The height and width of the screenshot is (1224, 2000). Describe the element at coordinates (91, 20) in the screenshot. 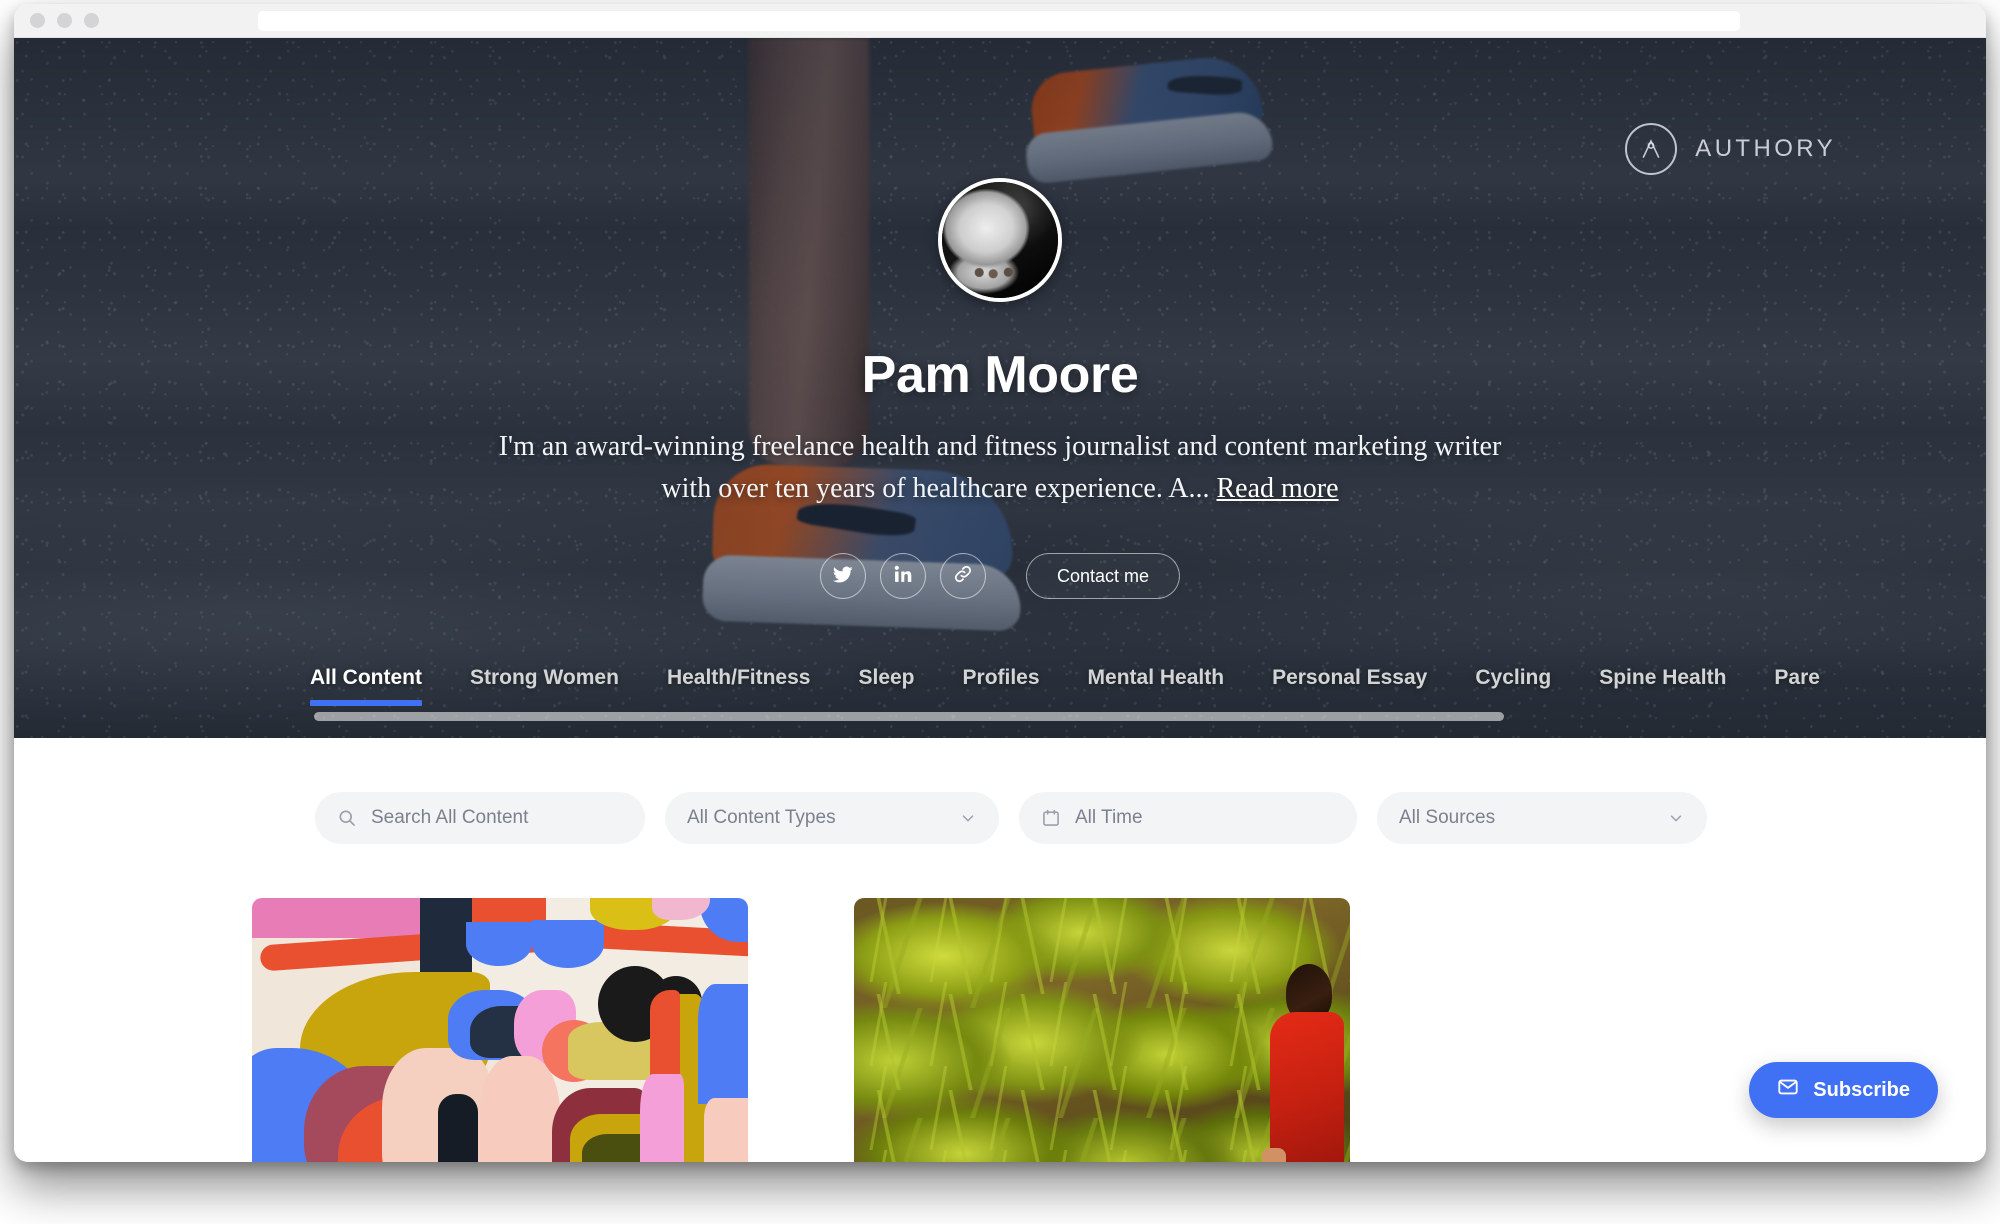

I see `window-maximize-dot` at that location.